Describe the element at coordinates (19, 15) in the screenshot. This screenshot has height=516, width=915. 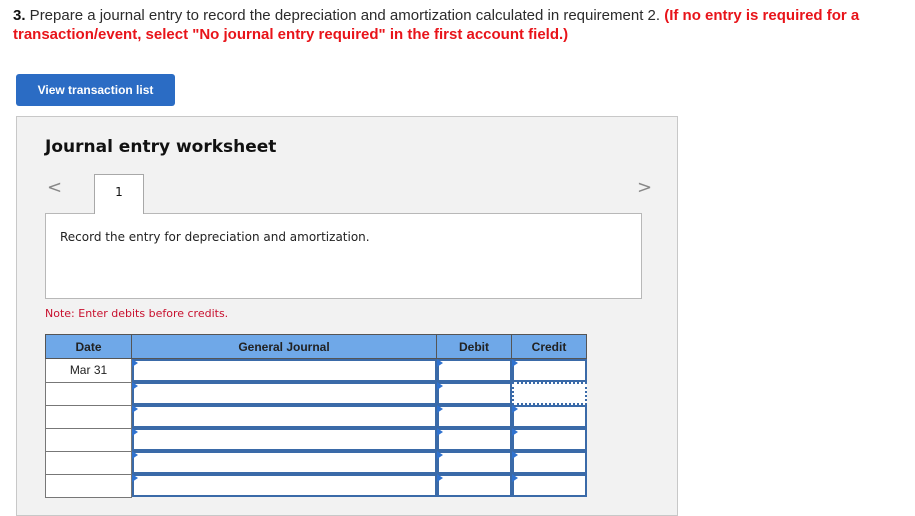
I see `question-number: 3.` at that location.